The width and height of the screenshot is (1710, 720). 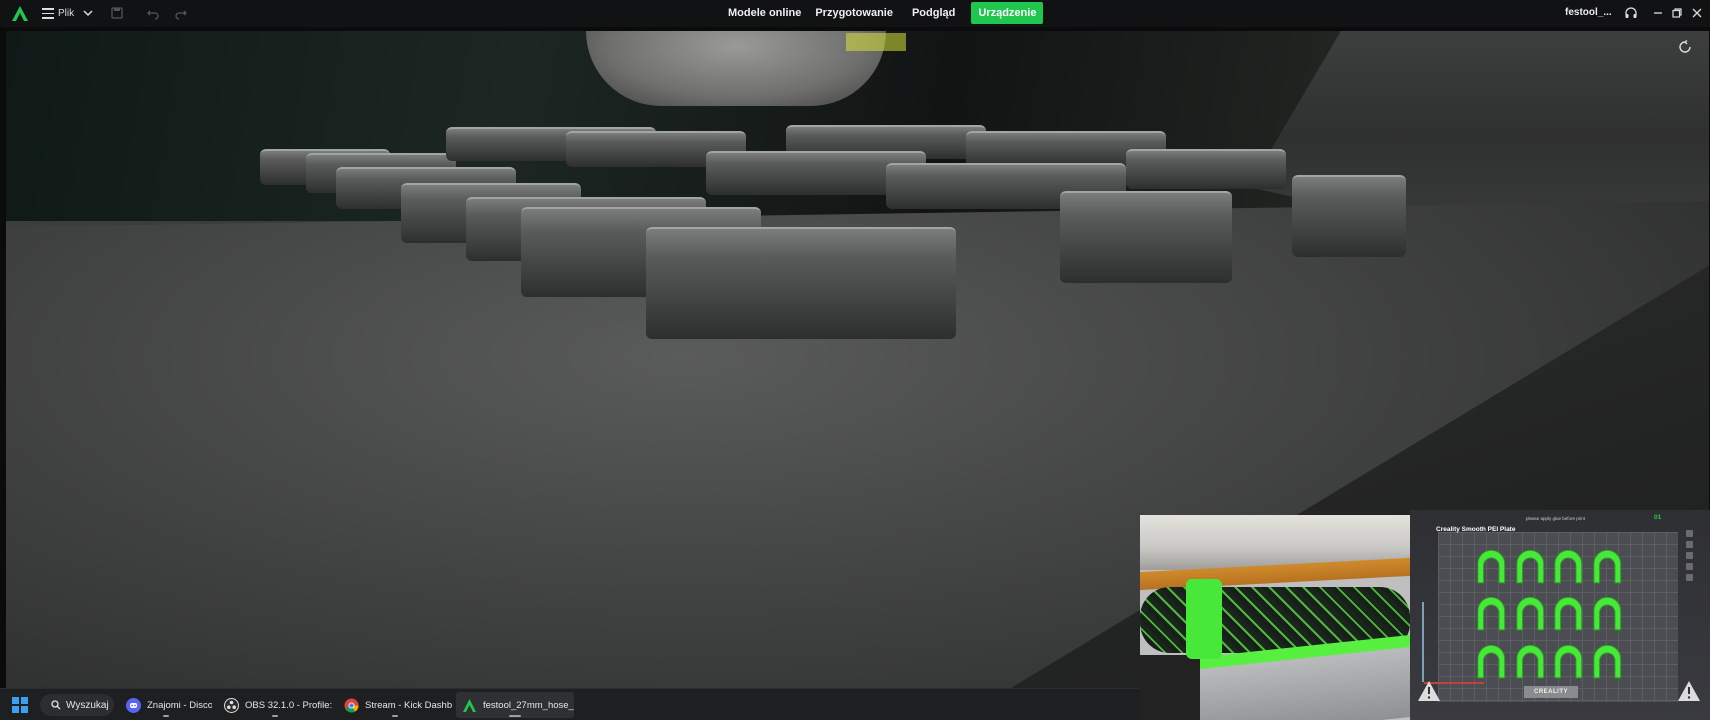 What do you see at coordinates (351, 705) in the screenshot?
I see `chrome-icon` at bounding box center [351, 705].